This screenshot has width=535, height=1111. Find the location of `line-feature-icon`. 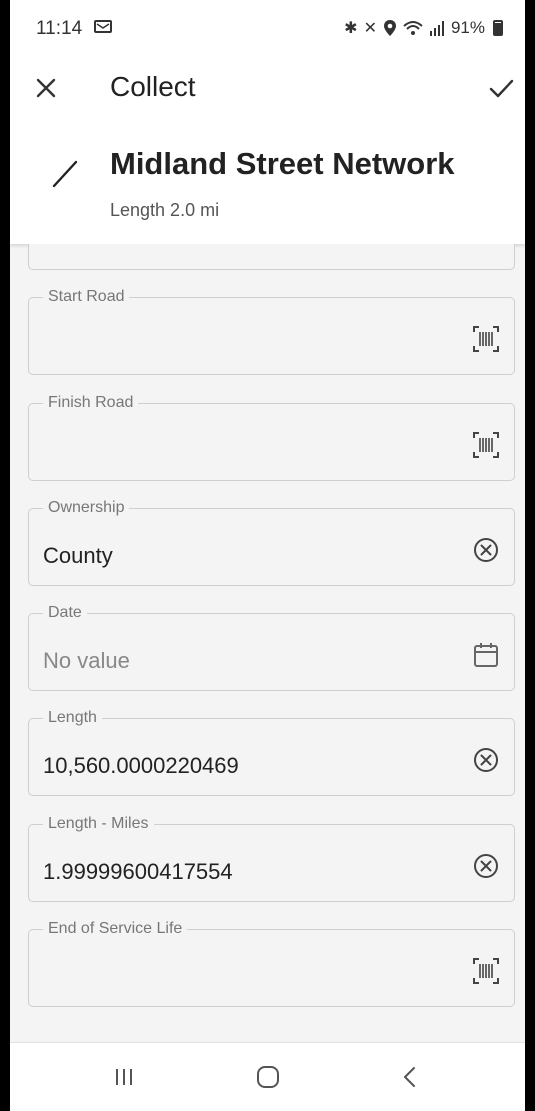

line-feature-icon is located at coordinates (65, 174).